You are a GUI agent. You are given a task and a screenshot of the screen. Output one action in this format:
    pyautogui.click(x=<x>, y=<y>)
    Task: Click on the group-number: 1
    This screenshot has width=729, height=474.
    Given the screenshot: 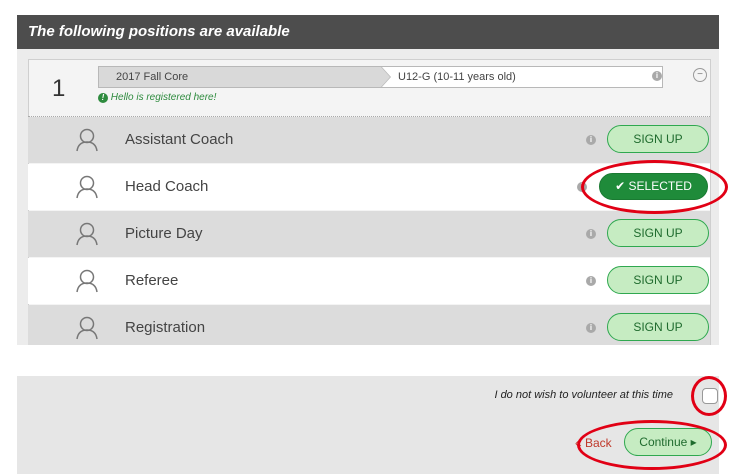 What is the action you would take?
    pyautogui.click(x=59, y=88)
    